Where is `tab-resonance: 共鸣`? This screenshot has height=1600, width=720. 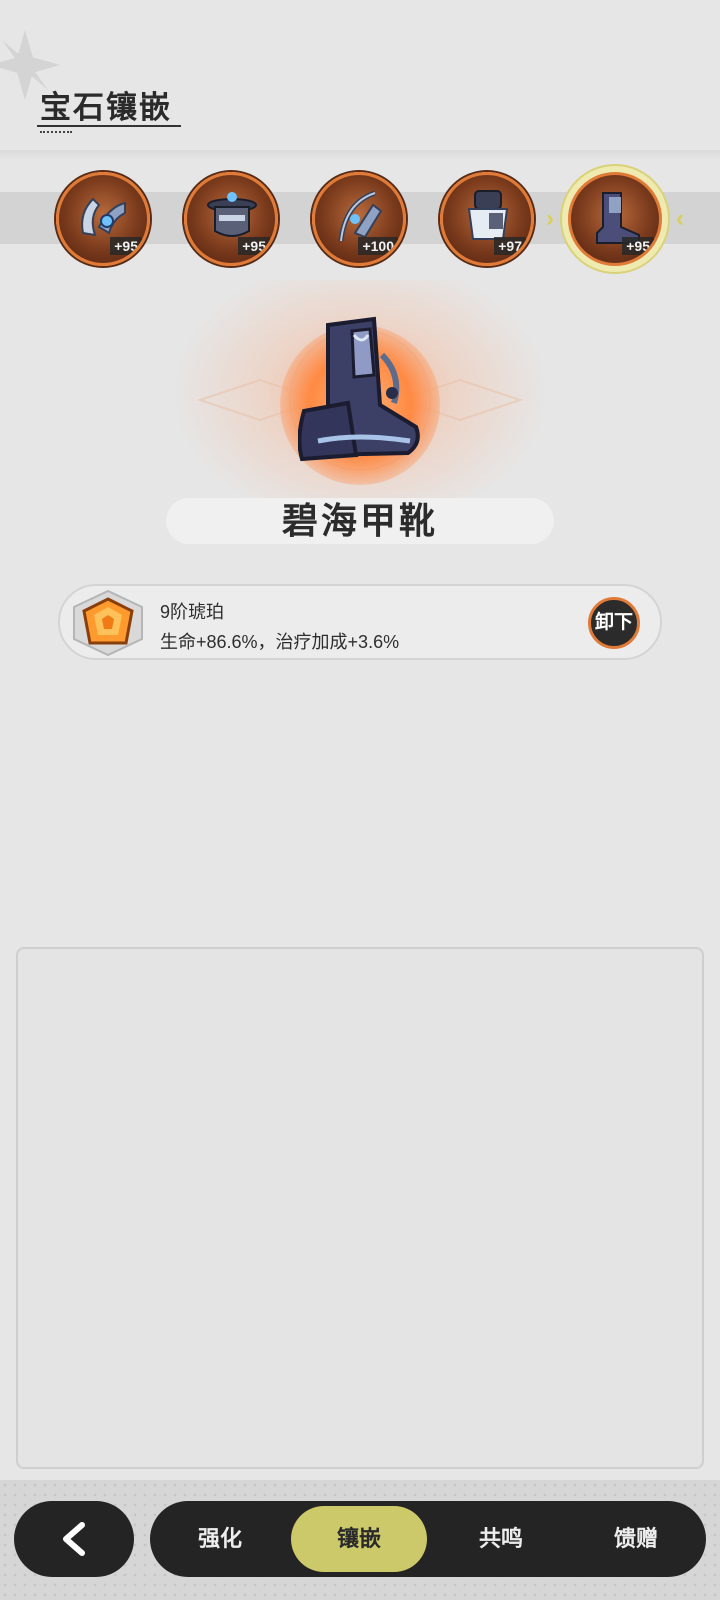
tab-resonance: 共鸣 is located at coordinates (501, 1539).